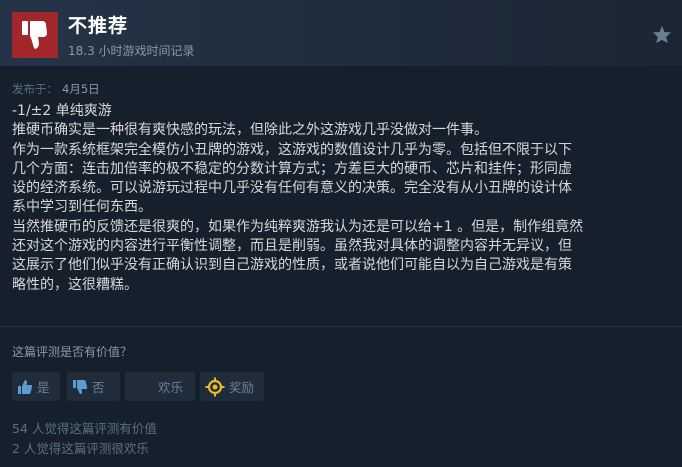  What do you see at coordinates (292, 188) in the screenshot?
I see `review-line: 设的经济系统。可以说游玩过程中几乎没有任何有意义的决策。完全没有从小丑牌的设计体` at bounding box center [292, 188].